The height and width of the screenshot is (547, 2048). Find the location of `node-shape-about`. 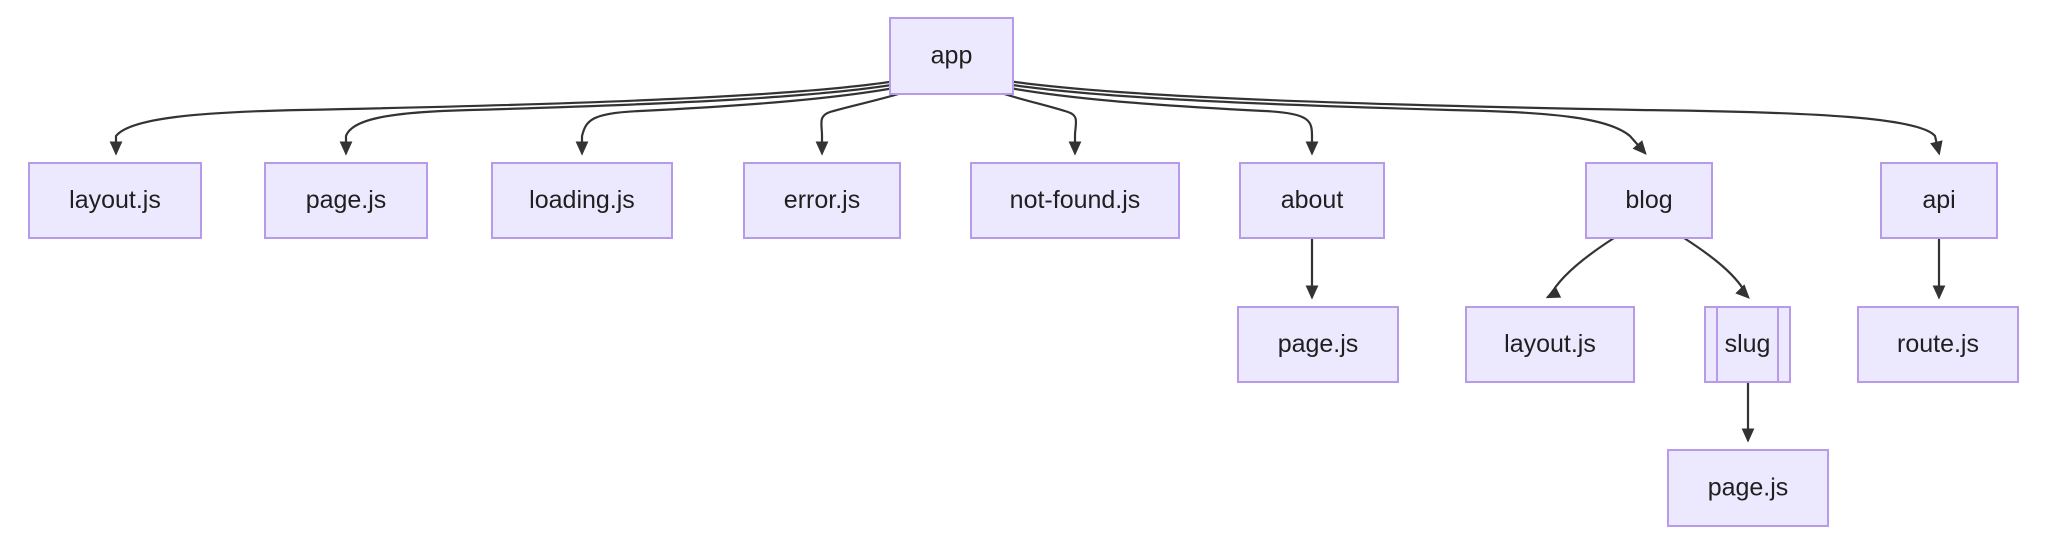

node-shape-about is located at coordinates (1312, 200).